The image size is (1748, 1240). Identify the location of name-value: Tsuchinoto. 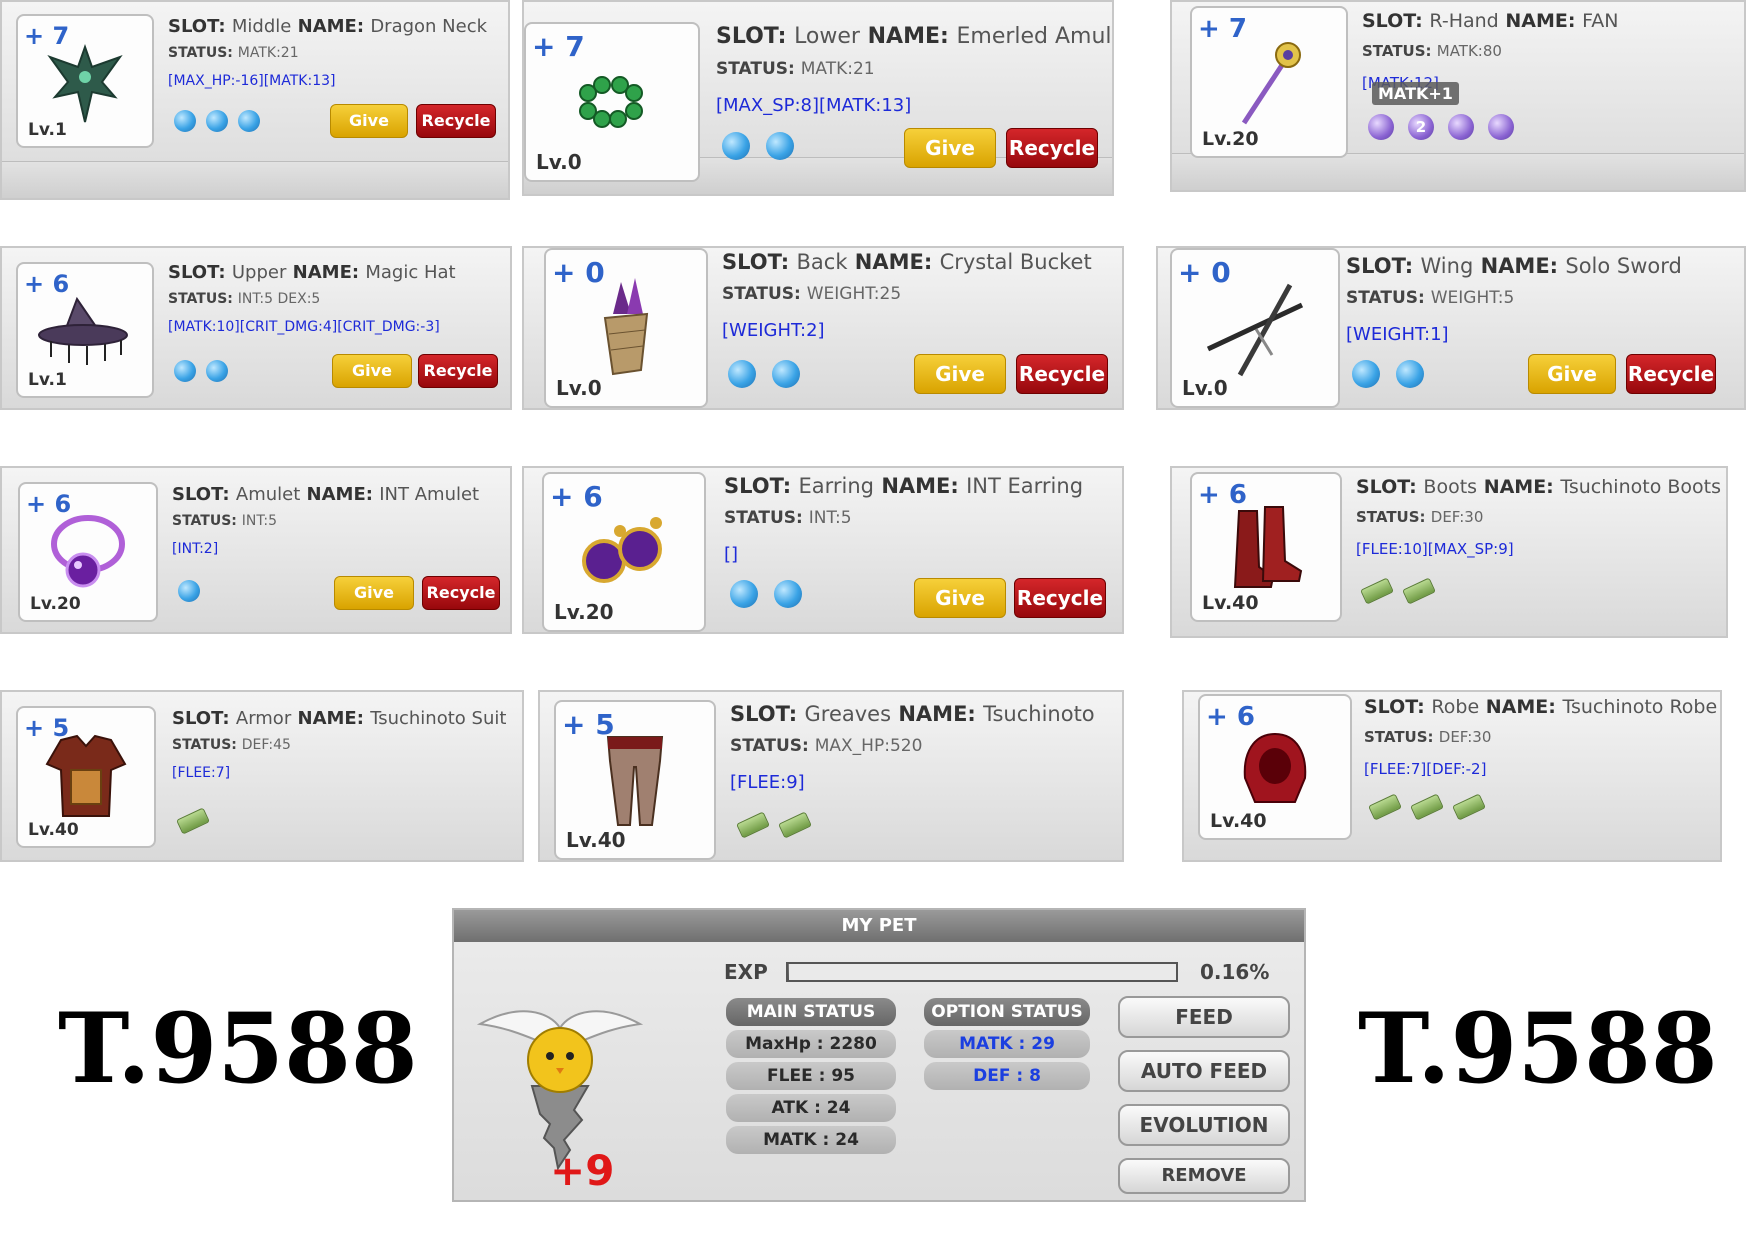
(1039, 714).